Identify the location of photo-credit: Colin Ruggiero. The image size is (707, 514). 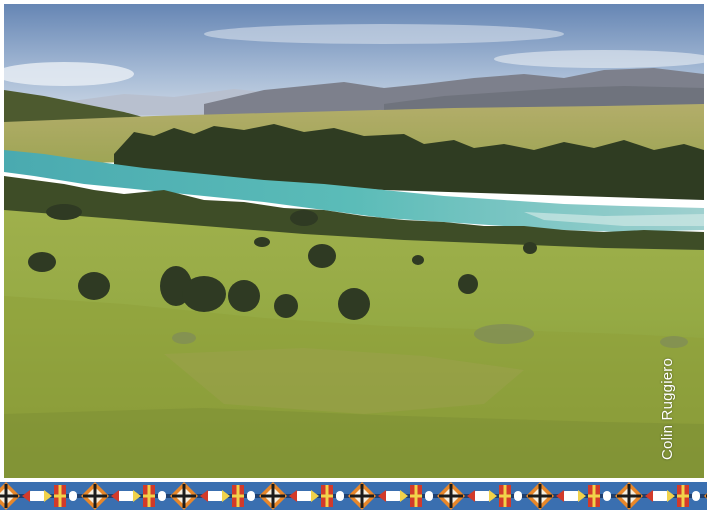
(668, 409).